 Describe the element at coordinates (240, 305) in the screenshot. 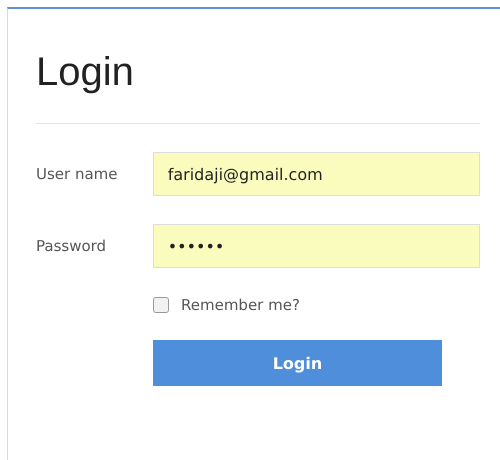

I see `remember-label: Remember me?` at that location.